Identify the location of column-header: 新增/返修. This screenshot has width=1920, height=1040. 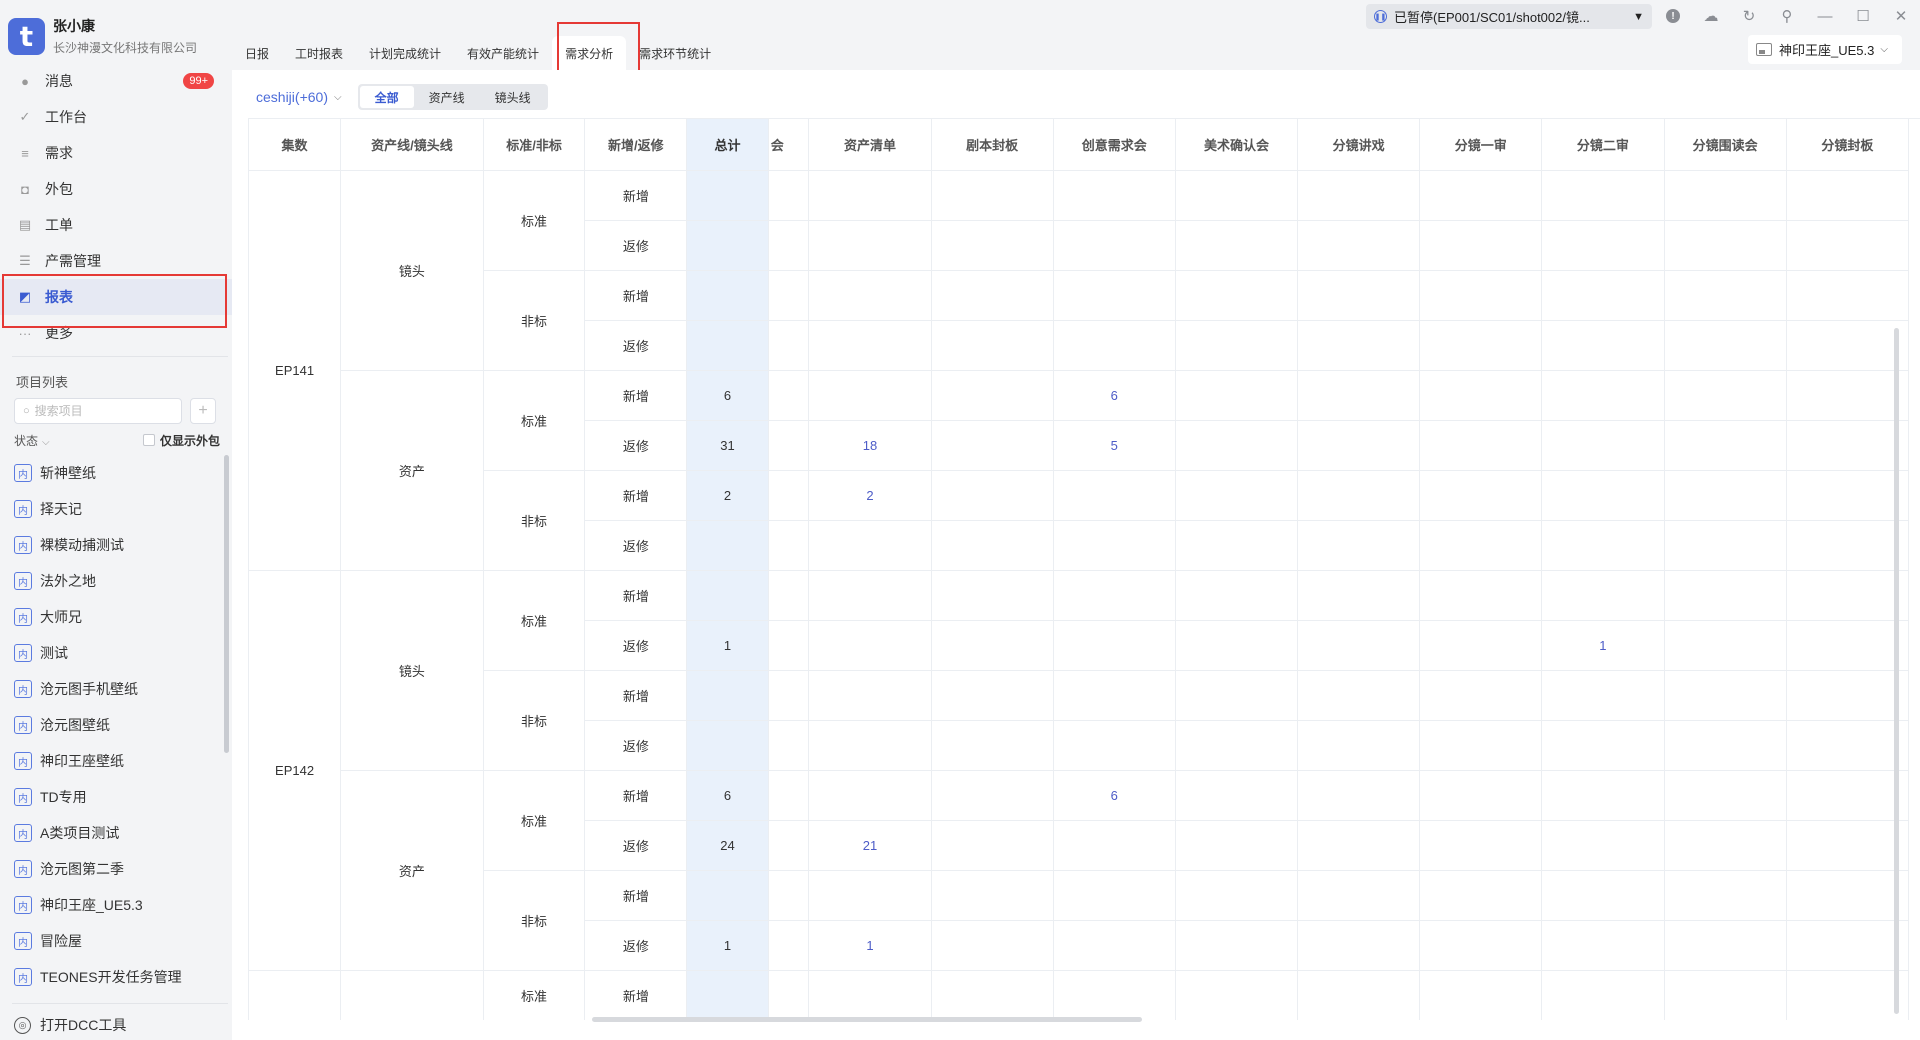
(636, 145).